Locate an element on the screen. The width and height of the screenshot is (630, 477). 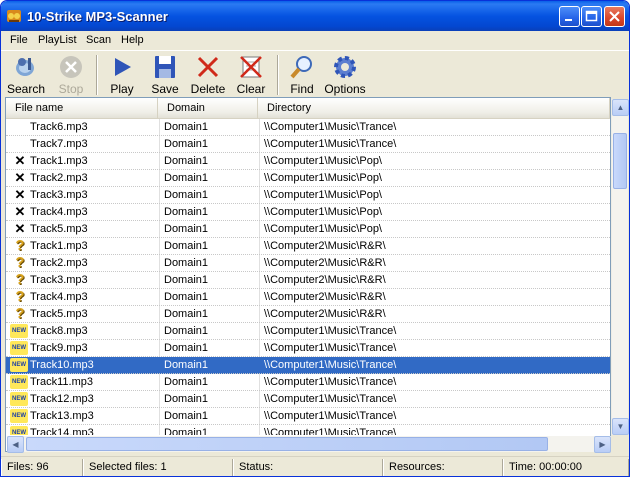
clear-label: Clear is located at coordinates (251, 89).